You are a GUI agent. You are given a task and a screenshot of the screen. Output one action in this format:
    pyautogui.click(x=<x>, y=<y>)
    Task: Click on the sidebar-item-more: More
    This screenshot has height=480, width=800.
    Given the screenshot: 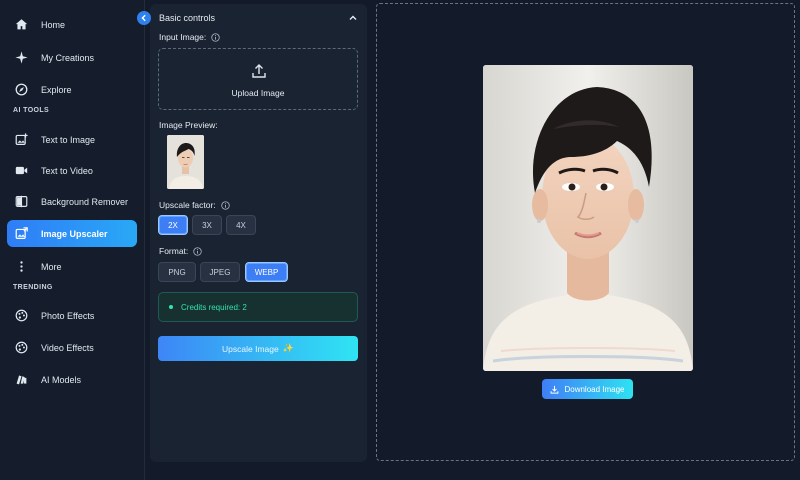 What is the action you would take?
    pyautogui.click(x=72, y=266)
    